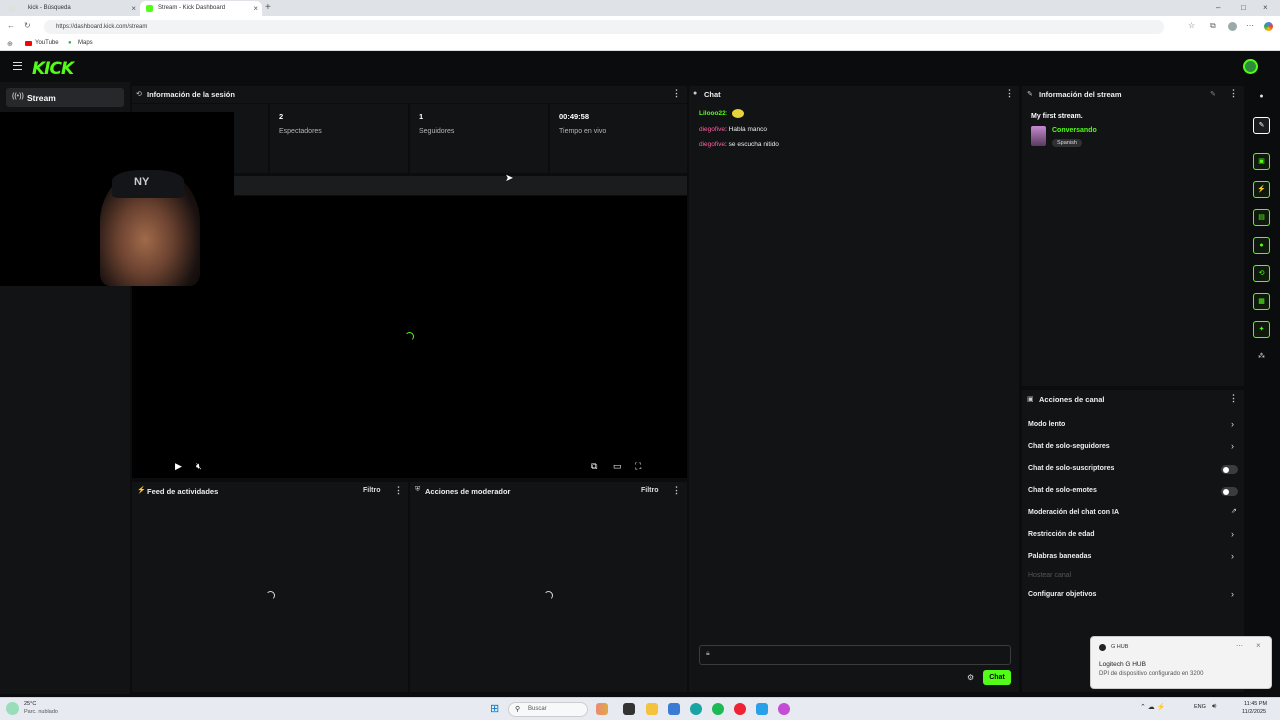 This screenshot has width=1280, height=720. What do you see at coordinates (1069, 446) in the screenshot?
I see `action-followers-only: Chat de solo-seguidores` at bounding box center [1069, 446].